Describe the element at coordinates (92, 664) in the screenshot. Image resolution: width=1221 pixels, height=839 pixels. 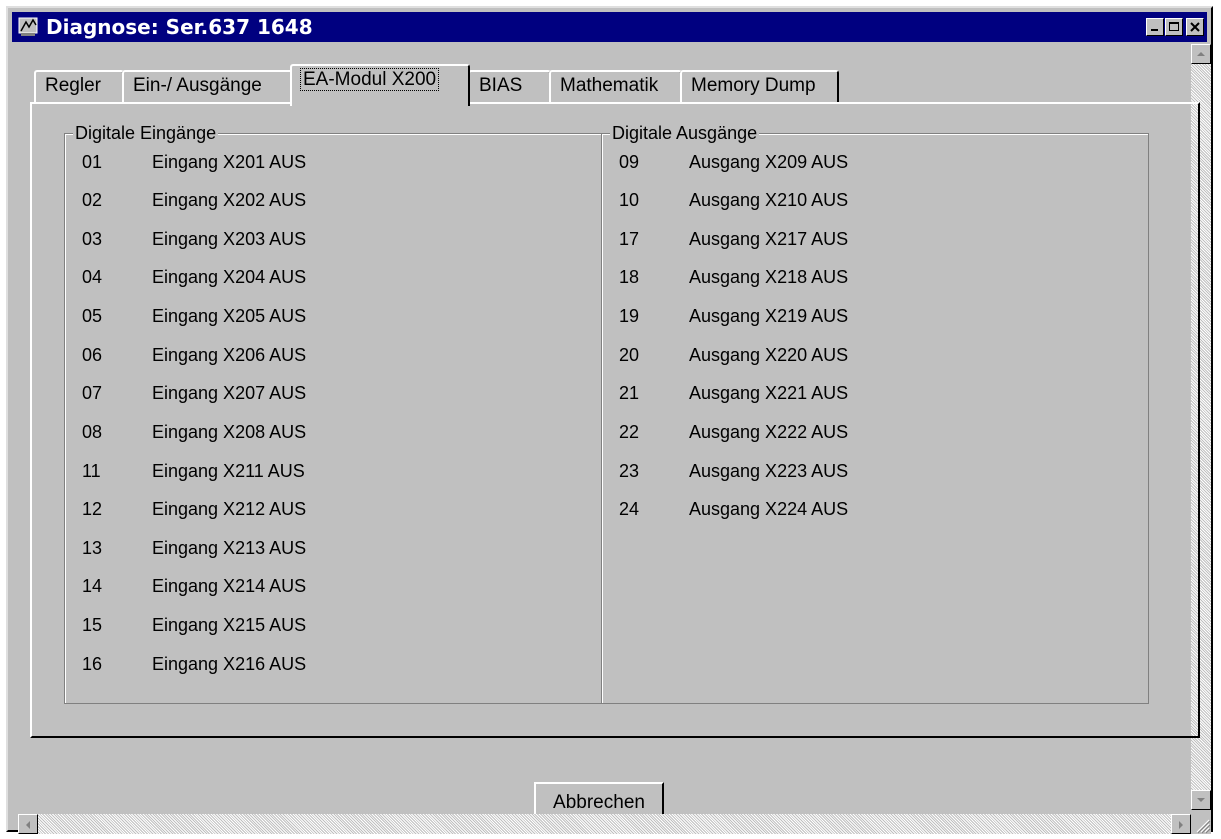
I see `row-number: 16` at that location.